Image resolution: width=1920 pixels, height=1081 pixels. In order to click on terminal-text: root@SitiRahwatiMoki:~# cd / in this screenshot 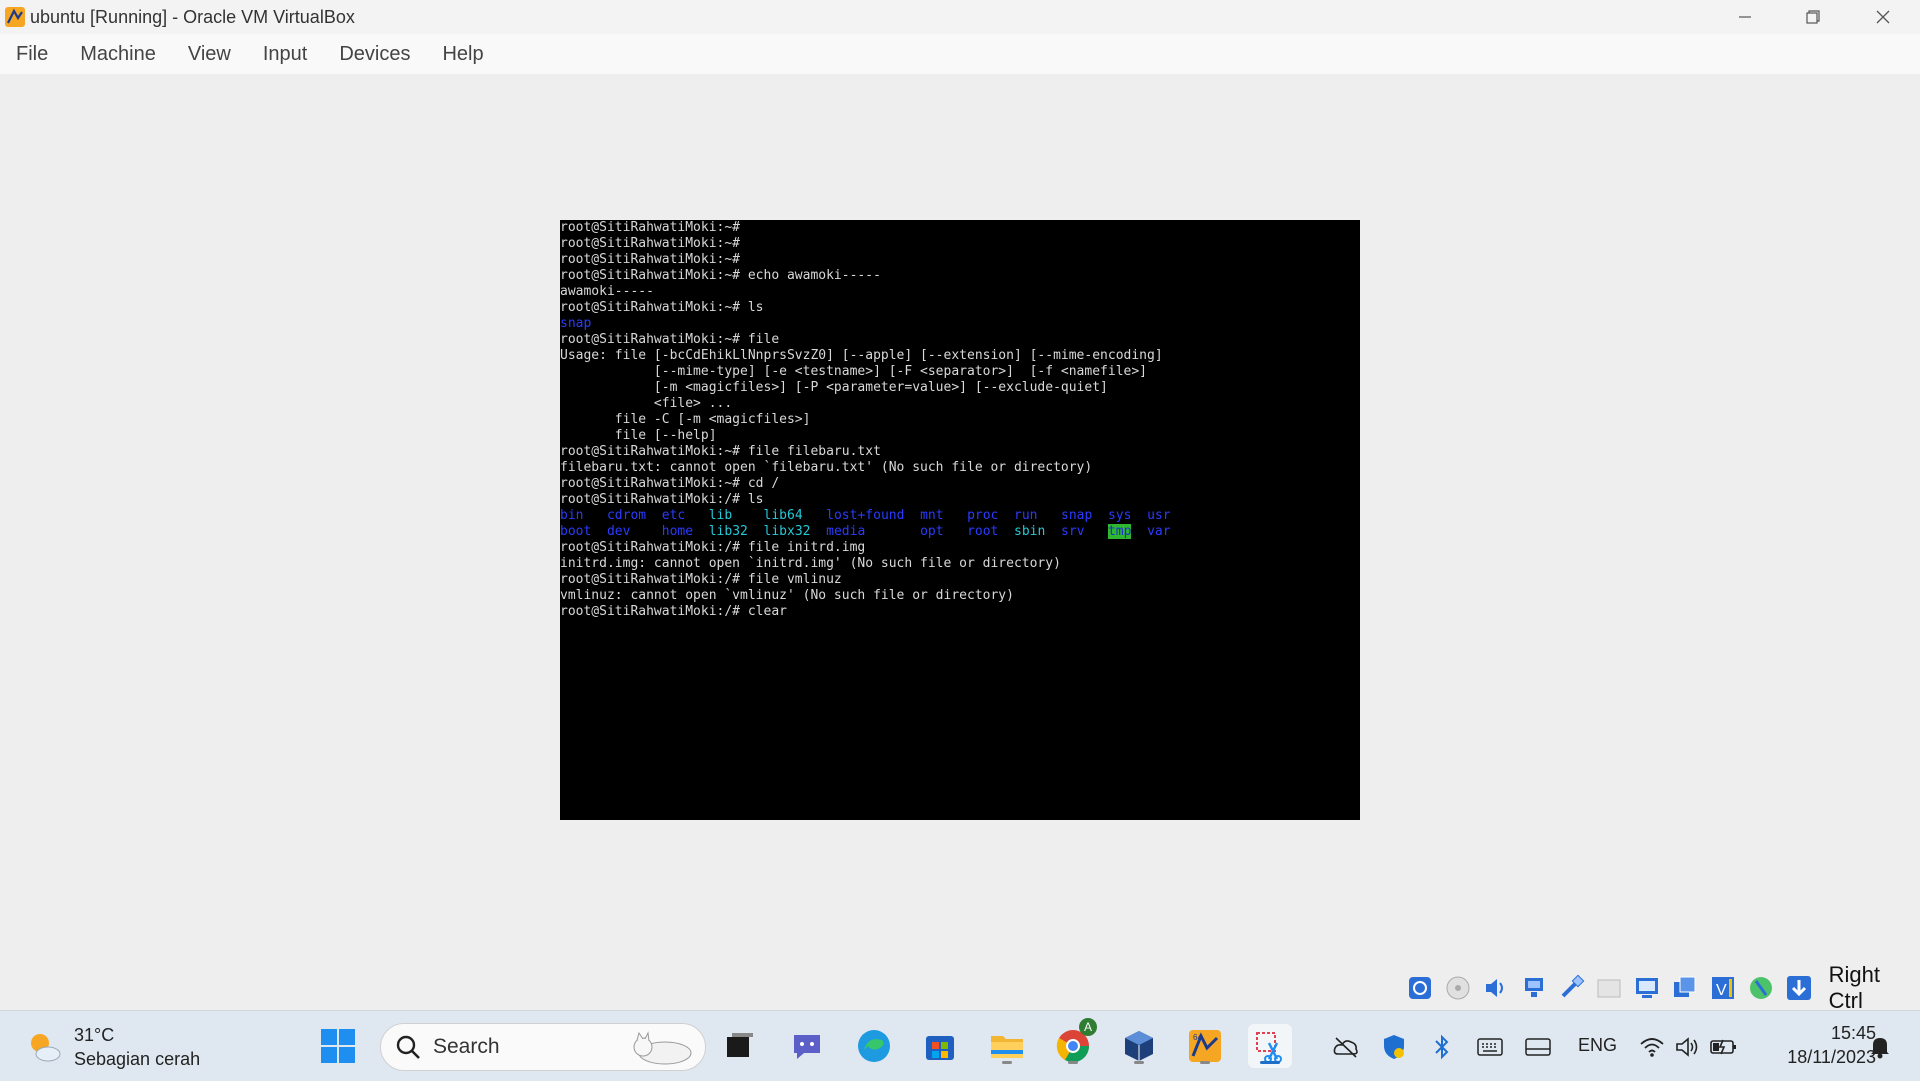, I will do `click(670, 483)`.